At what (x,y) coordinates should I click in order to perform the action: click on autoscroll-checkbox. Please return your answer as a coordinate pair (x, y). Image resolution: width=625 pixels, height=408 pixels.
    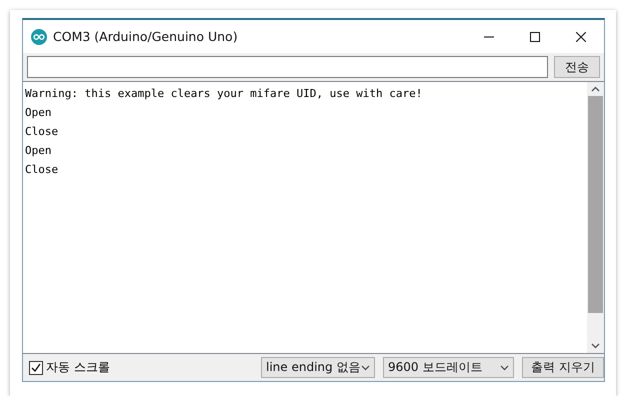
    Looking at the image, I should click on (36, 367).